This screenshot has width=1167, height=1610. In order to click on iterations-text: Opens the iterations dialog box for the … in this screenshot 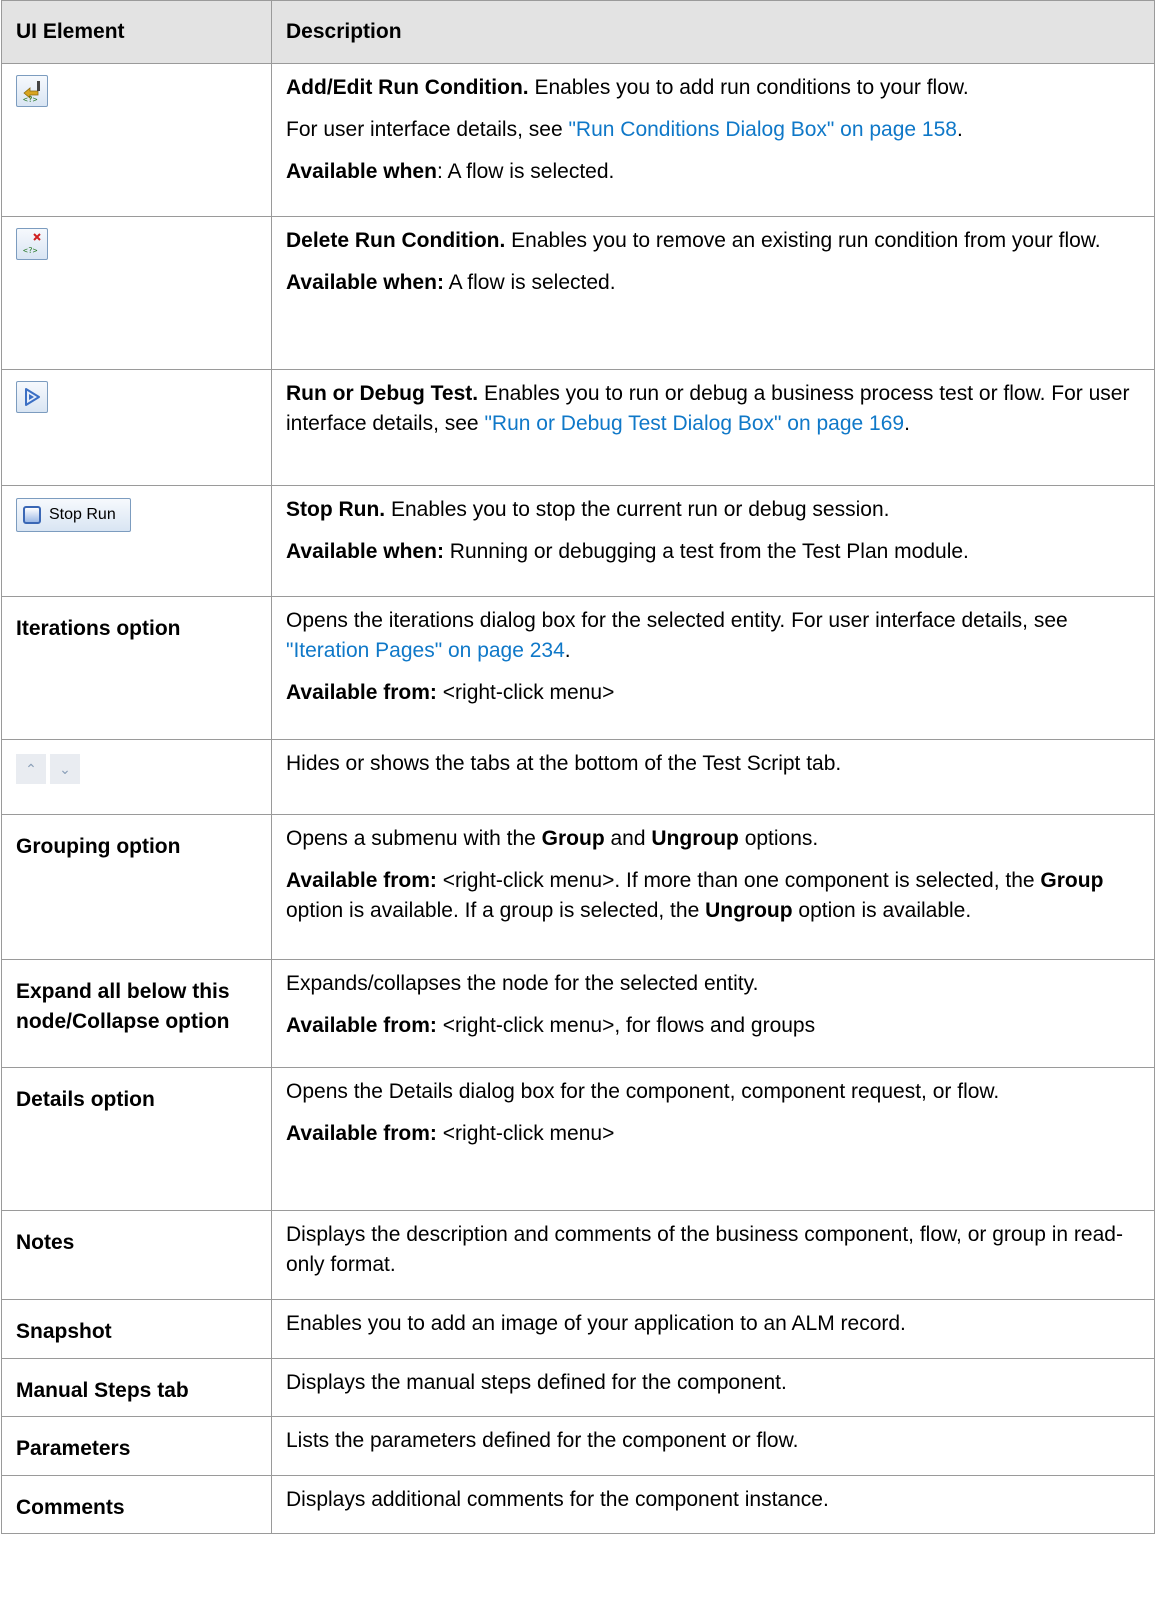, I will do `click(677, 620)`.